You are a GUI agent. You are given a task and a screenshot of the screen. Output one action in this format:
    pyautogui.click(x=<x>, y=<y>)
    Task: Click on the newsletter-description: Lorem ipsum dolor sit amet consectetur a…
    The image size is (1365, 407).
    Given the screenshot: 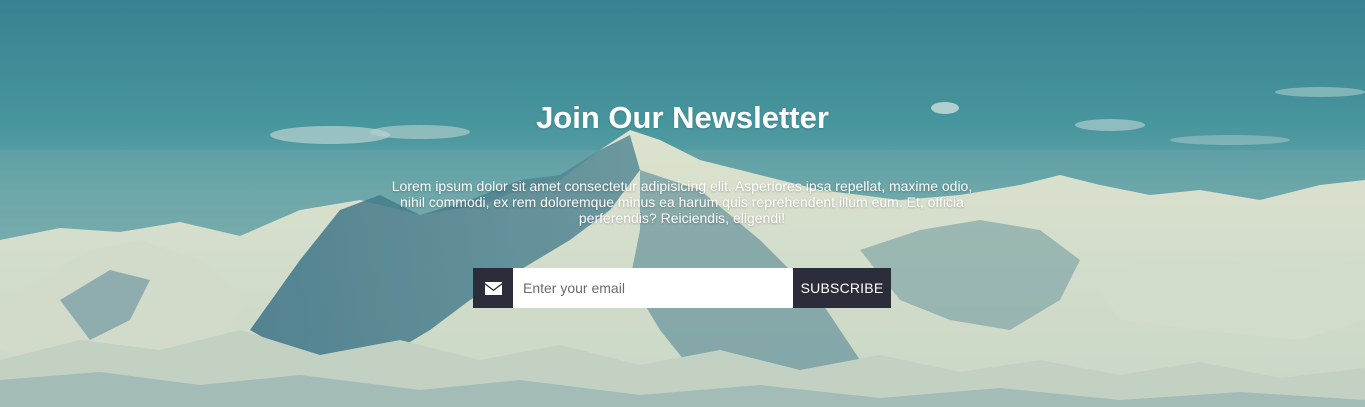 What is the action you would take?
    pyautogui.click(x=682, y=202)
    